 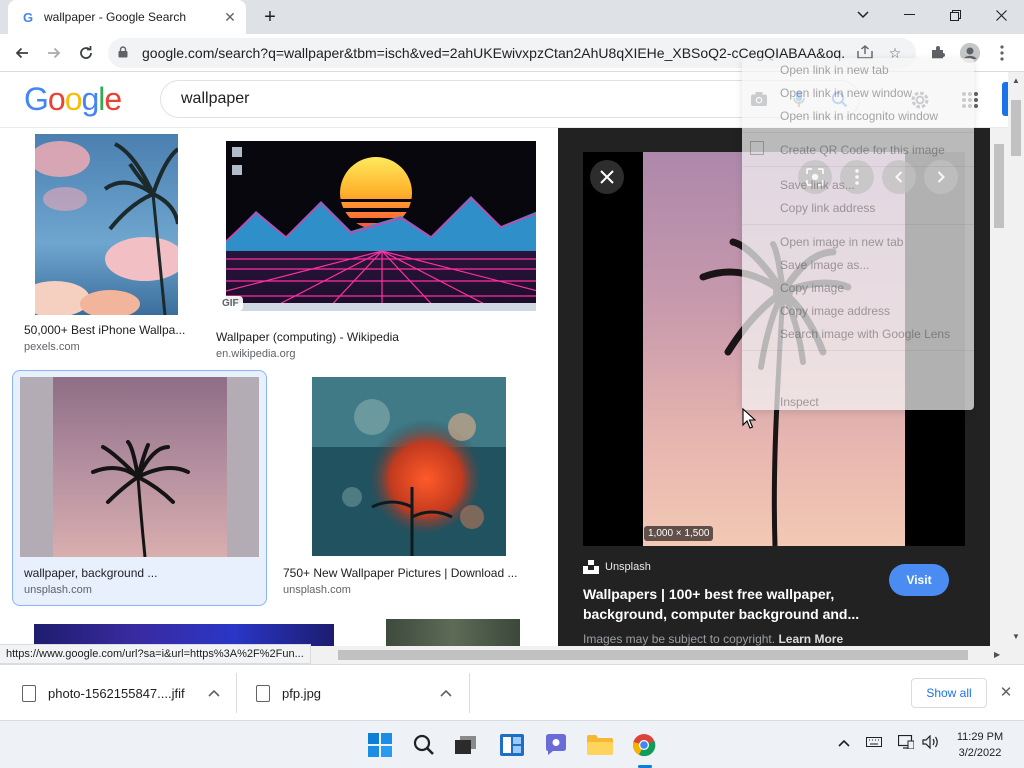 I want to click on restore-button, so click(x=955, y=15).